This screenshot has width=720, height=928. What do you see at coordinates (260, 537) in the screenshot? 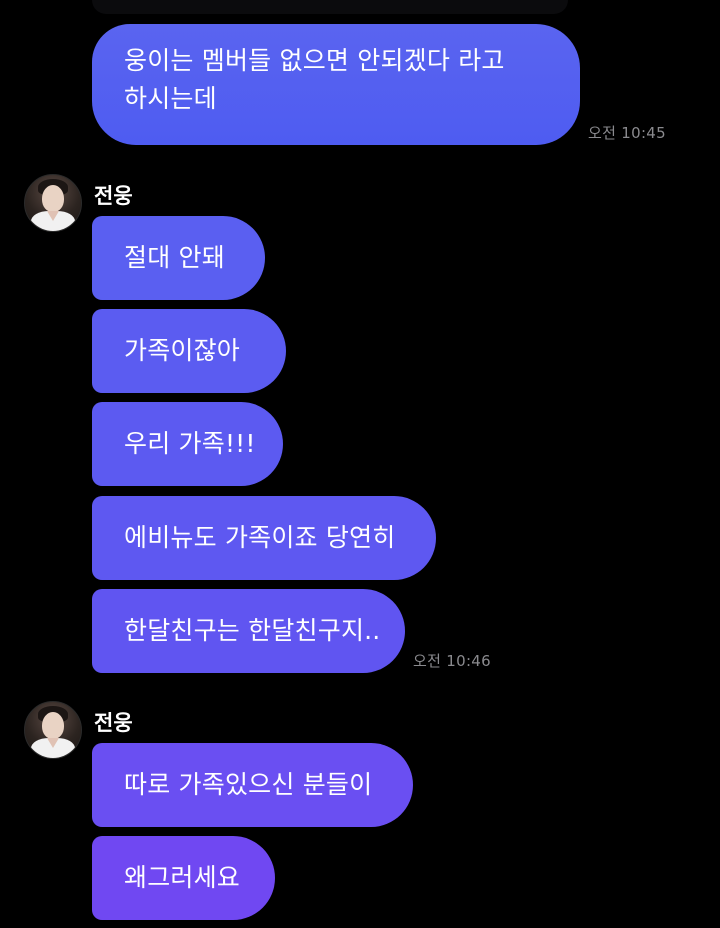
I see `message-text: 에비뉴도 가족이죠 당연히` at bounding box center [260, 537].